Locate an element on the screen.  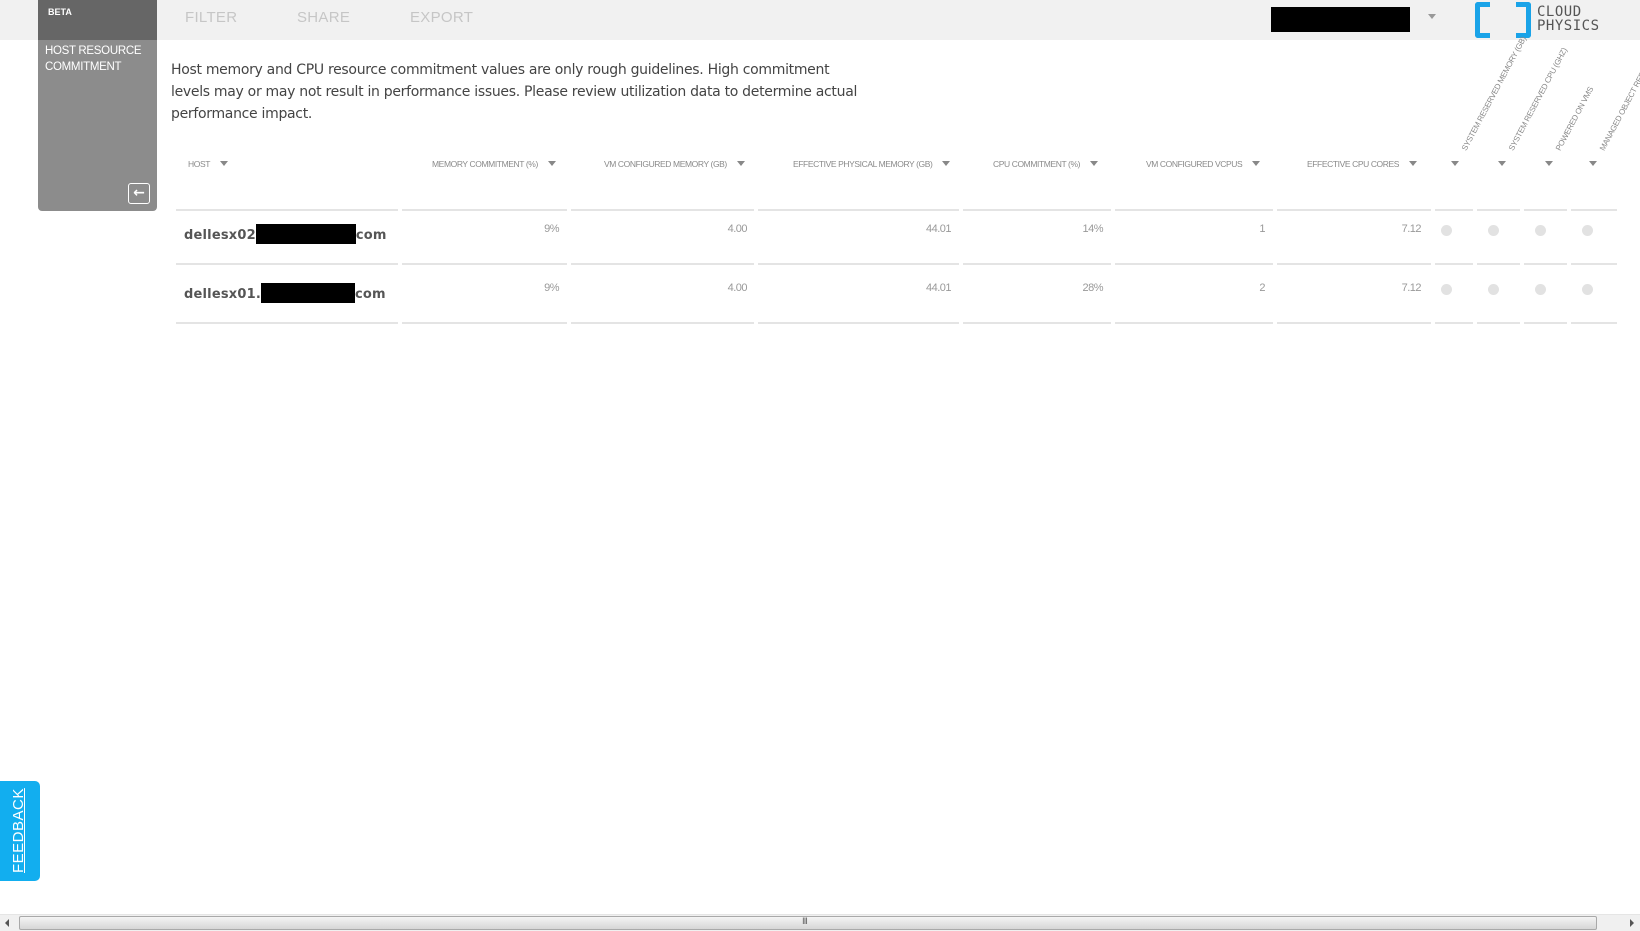
chevron-down-icon is located at coordinates (1432, 16).